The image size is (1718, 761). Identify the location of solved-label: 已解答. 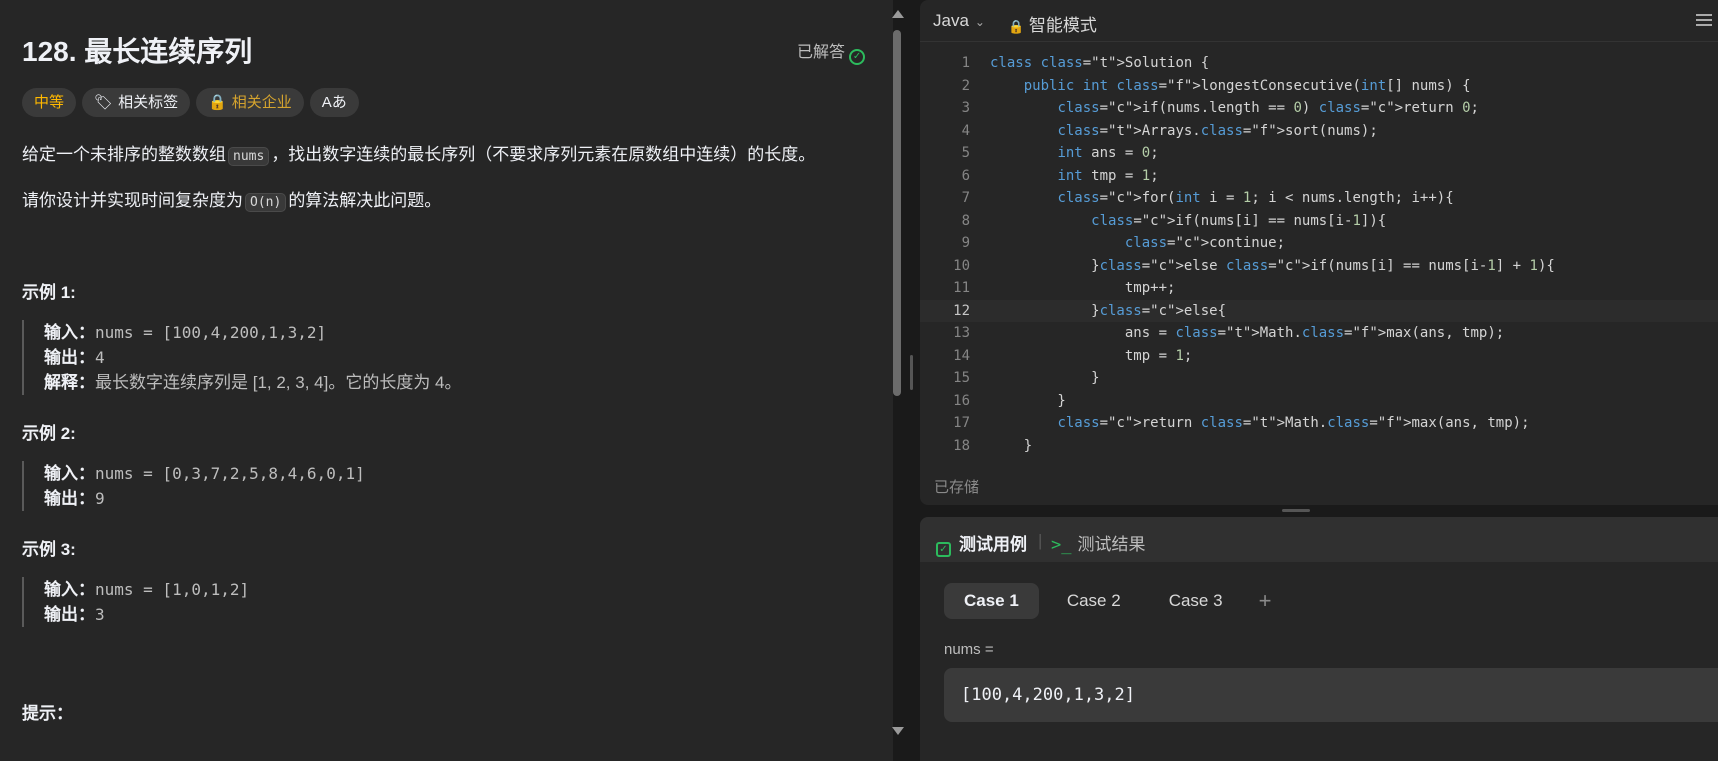
(821, 52).